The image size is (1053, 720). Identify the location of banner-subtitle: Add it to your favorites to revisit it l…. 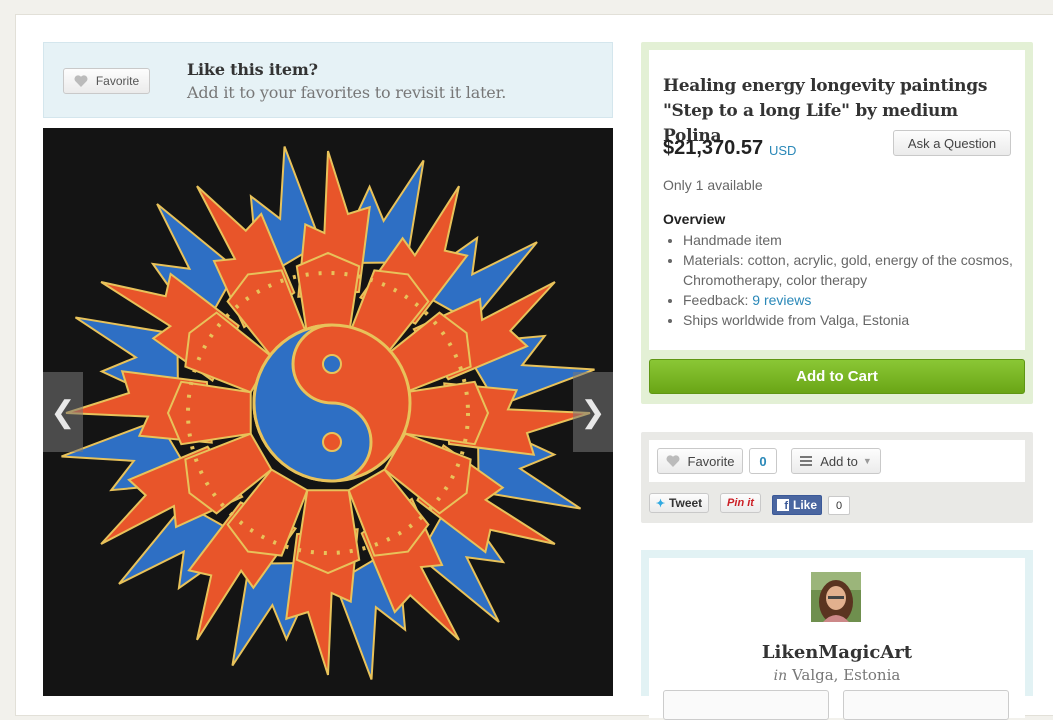
(347, 92).